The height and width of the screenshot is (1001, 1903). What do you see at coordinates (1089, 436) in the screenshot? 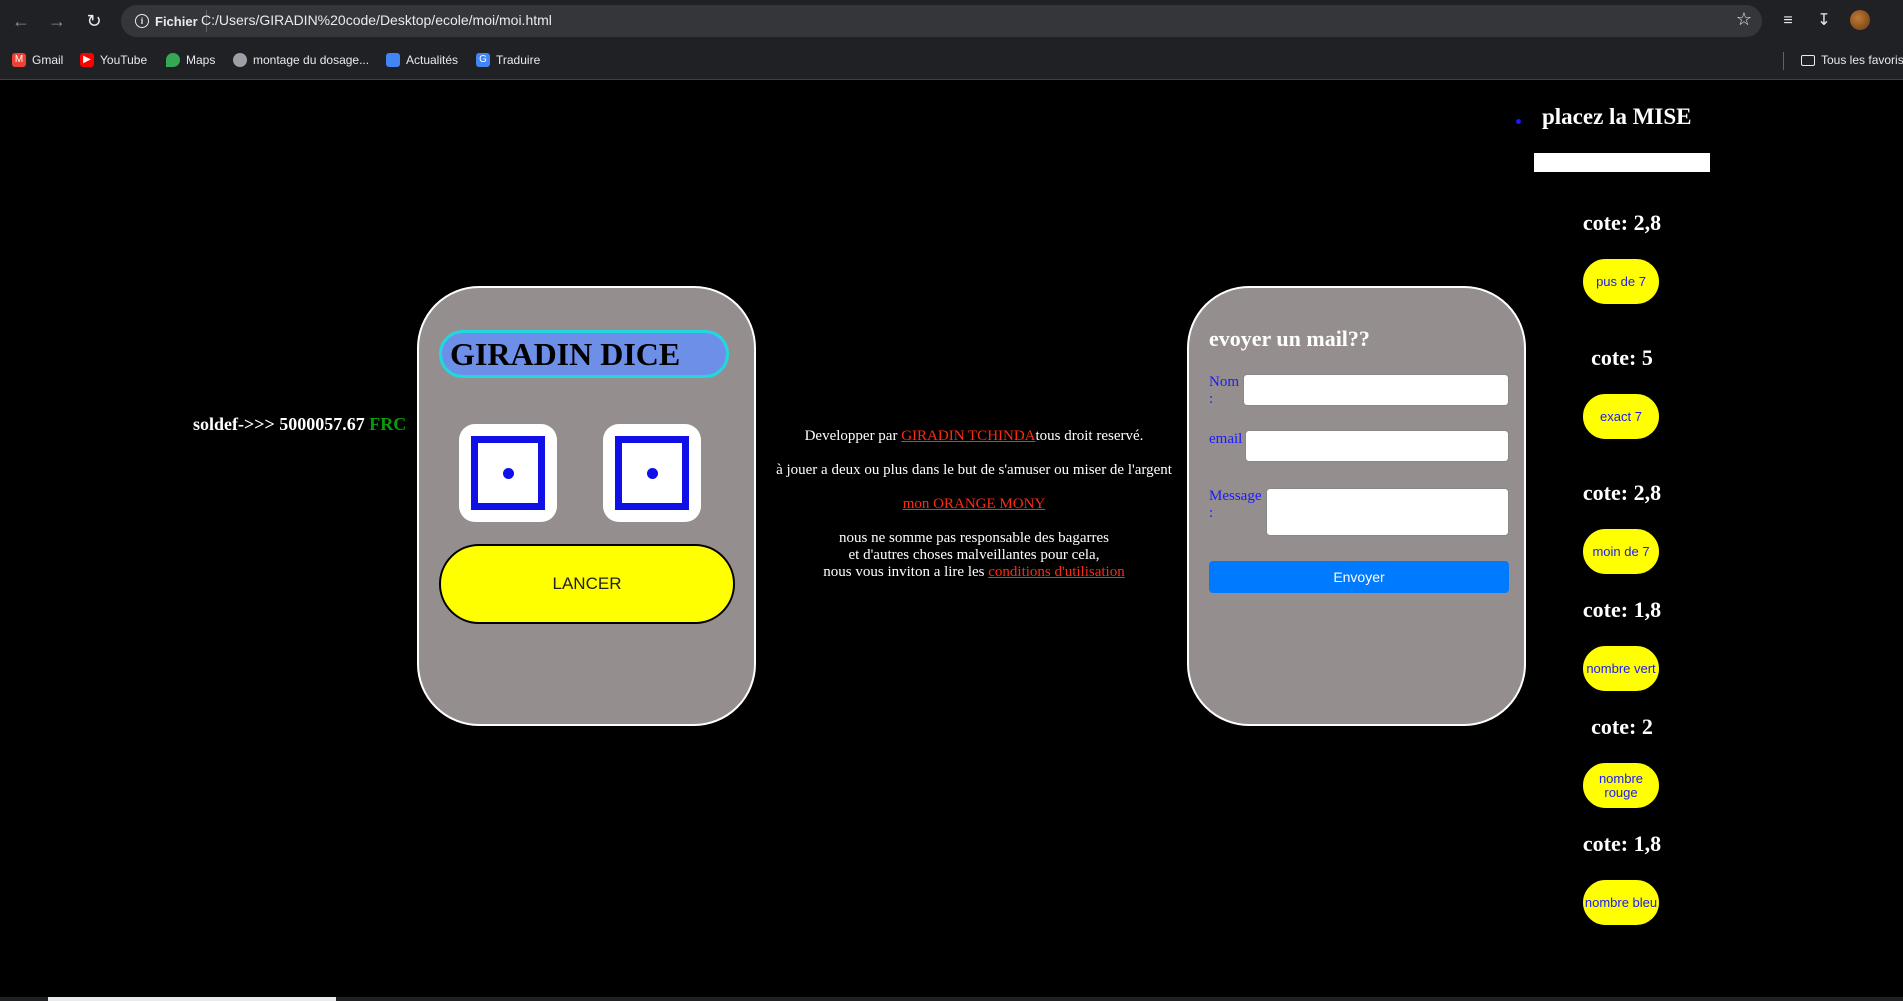
I see `dev-suffix: tous droit reservé.` at bounding box center [1089, 436].